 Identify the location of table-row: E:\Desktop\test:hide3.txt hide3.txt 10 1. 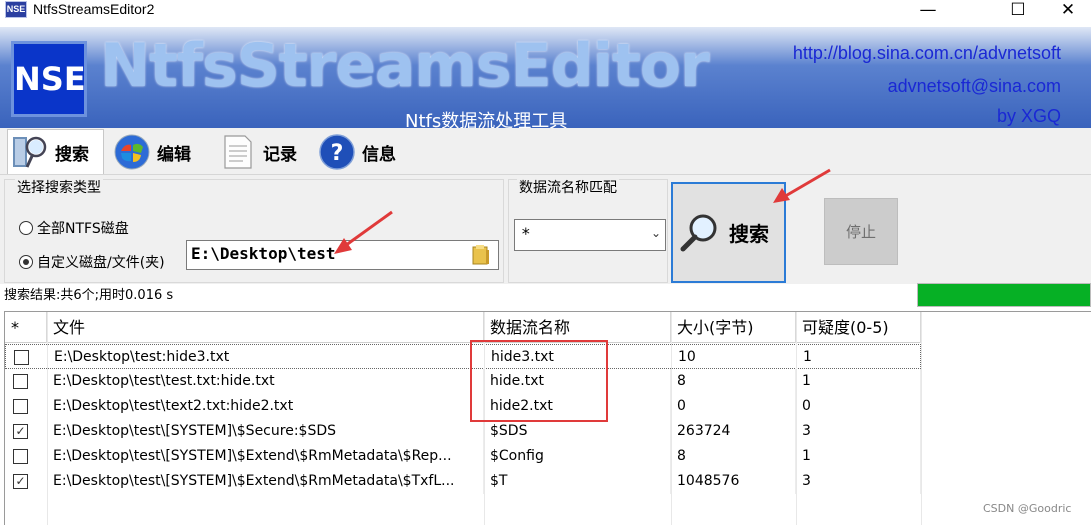
(463, 357).